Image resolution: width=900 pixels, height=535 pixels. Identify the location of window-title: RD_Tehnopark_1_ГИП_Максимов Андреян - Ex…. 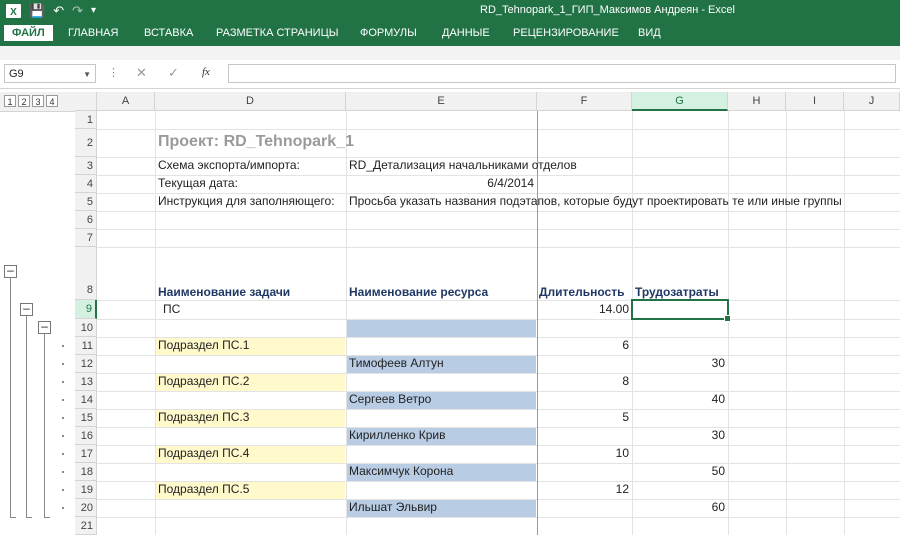
(607, 10).